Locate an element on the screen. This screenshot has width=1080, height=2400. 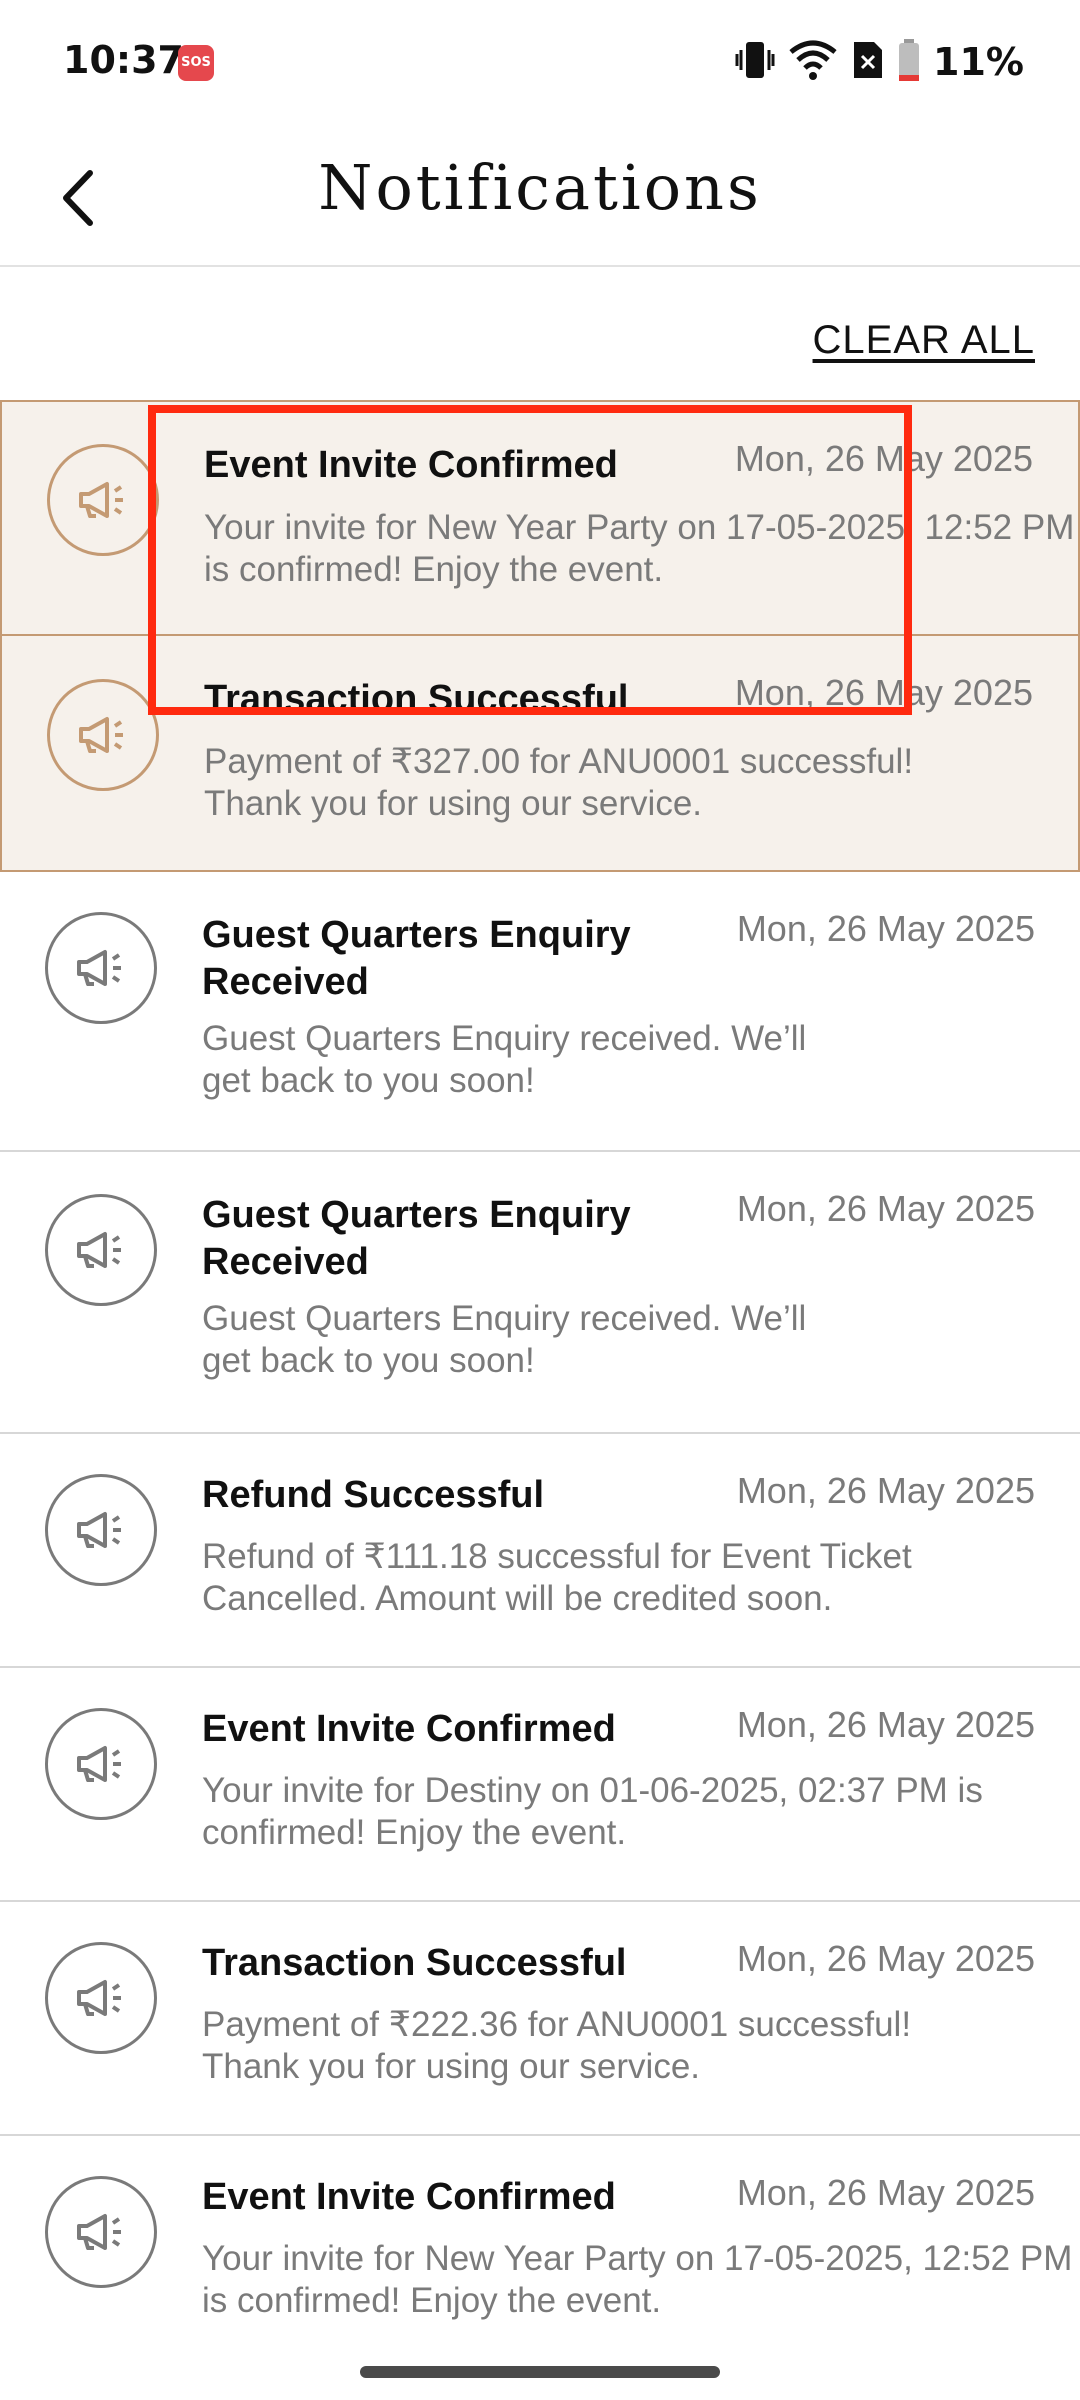
home-indicator is located at coordinates (540, 2372).